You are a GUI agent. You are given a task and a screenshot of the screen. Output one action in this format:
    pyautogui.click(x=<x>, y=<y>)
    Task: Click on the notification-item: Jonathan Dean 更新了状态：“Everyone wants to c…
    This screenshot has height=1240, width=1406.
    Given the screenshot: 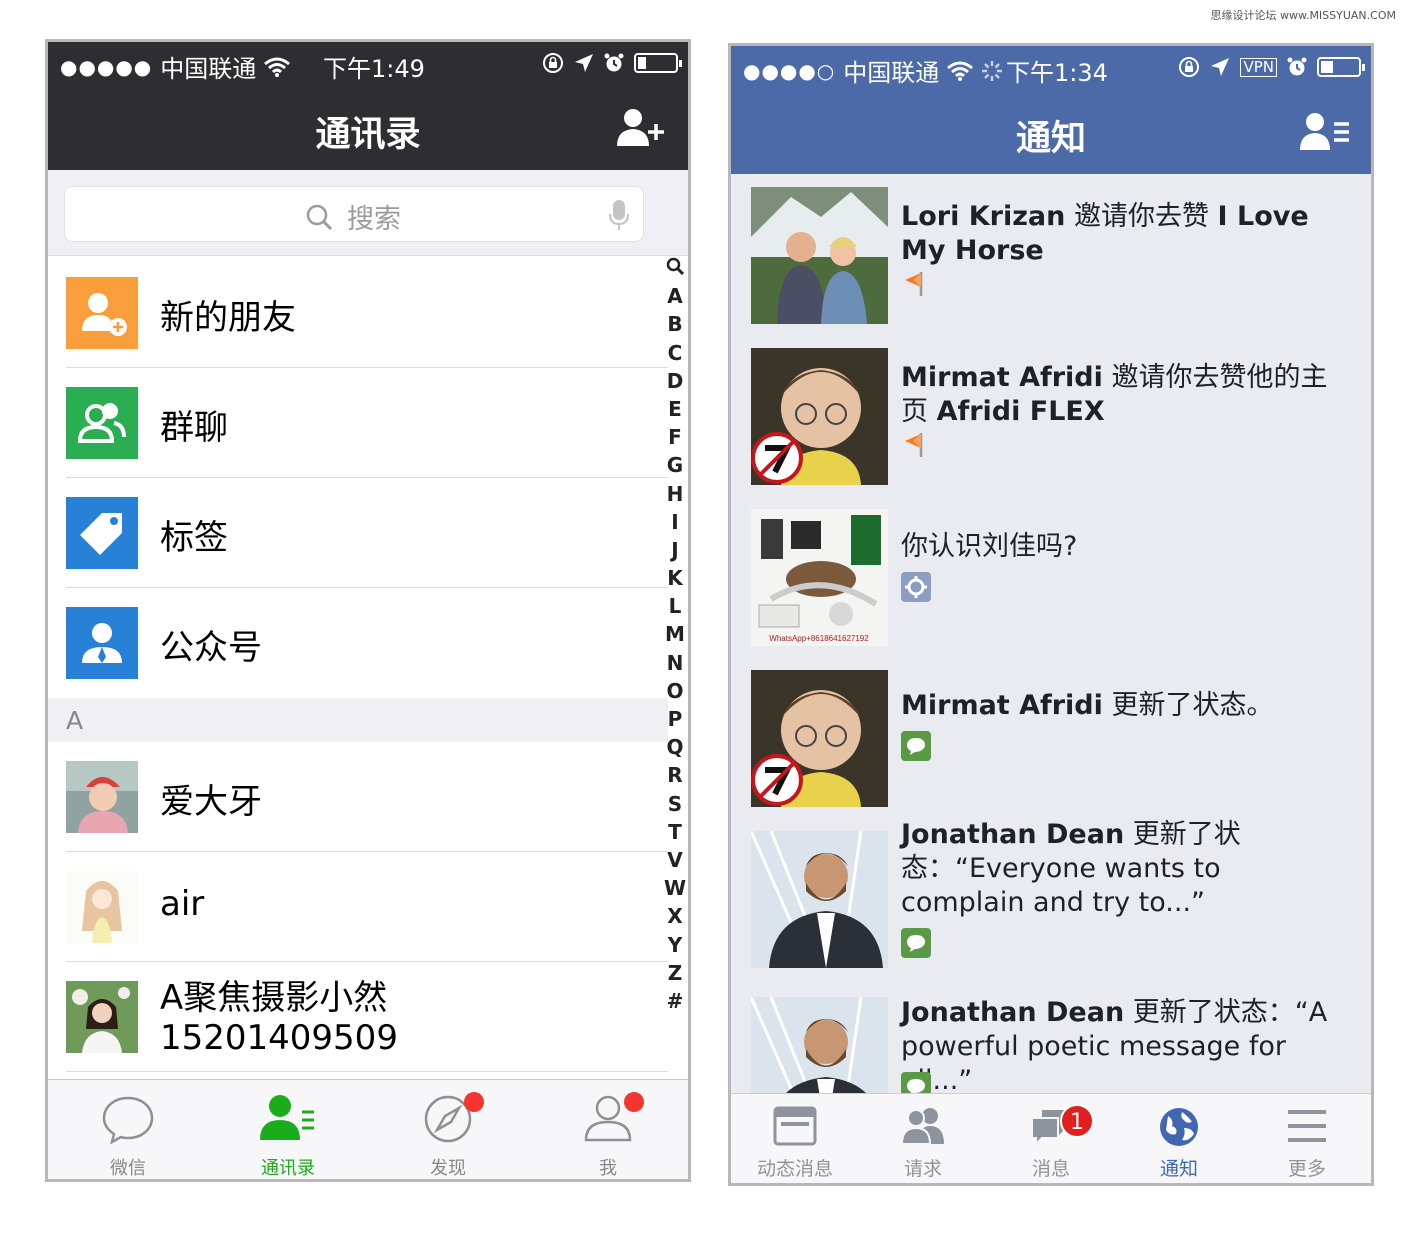 What is the action you would take?
    pyautogui.click(x=1051, y=901)
    